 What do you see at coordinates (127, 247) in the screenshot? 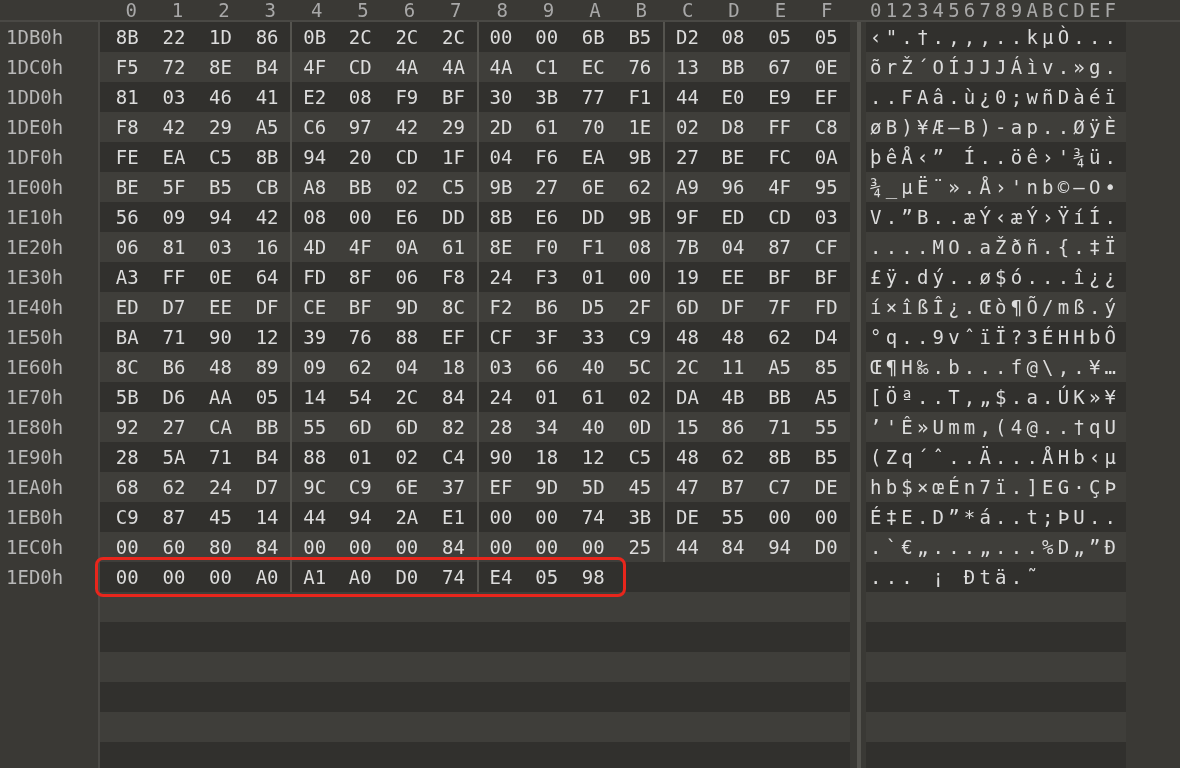
I see `hex-byte: 06` at bounding box center [127, 247].